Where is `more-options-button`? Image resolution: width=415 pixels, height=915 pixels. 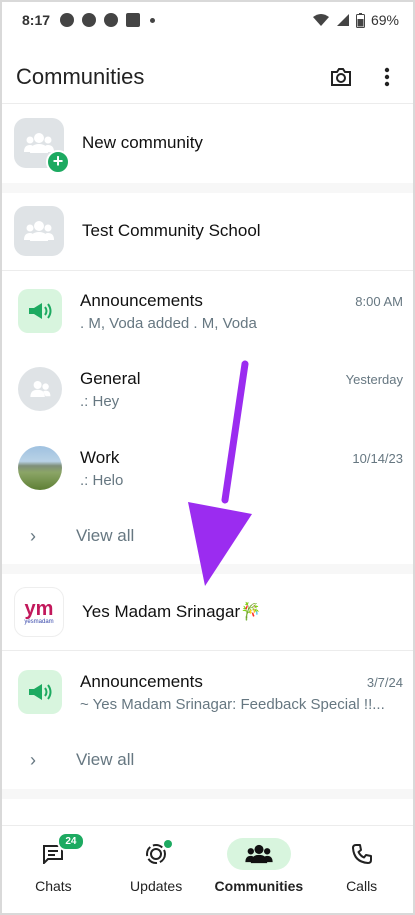
more-options-button is located at coordinates (387, 77).